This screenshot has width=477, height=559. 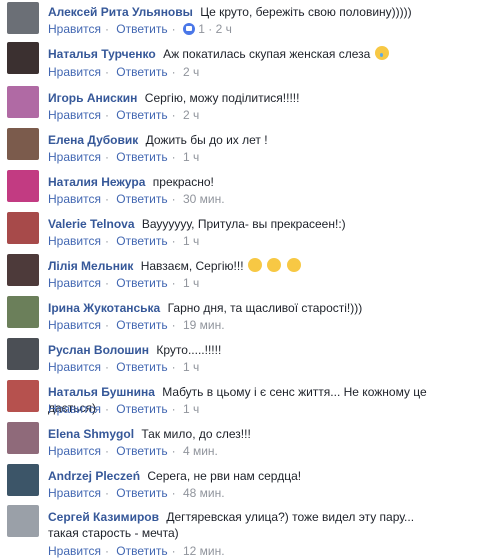 I want to click on comment-author: Сергей Казимиров, so click(x=103, y=517).